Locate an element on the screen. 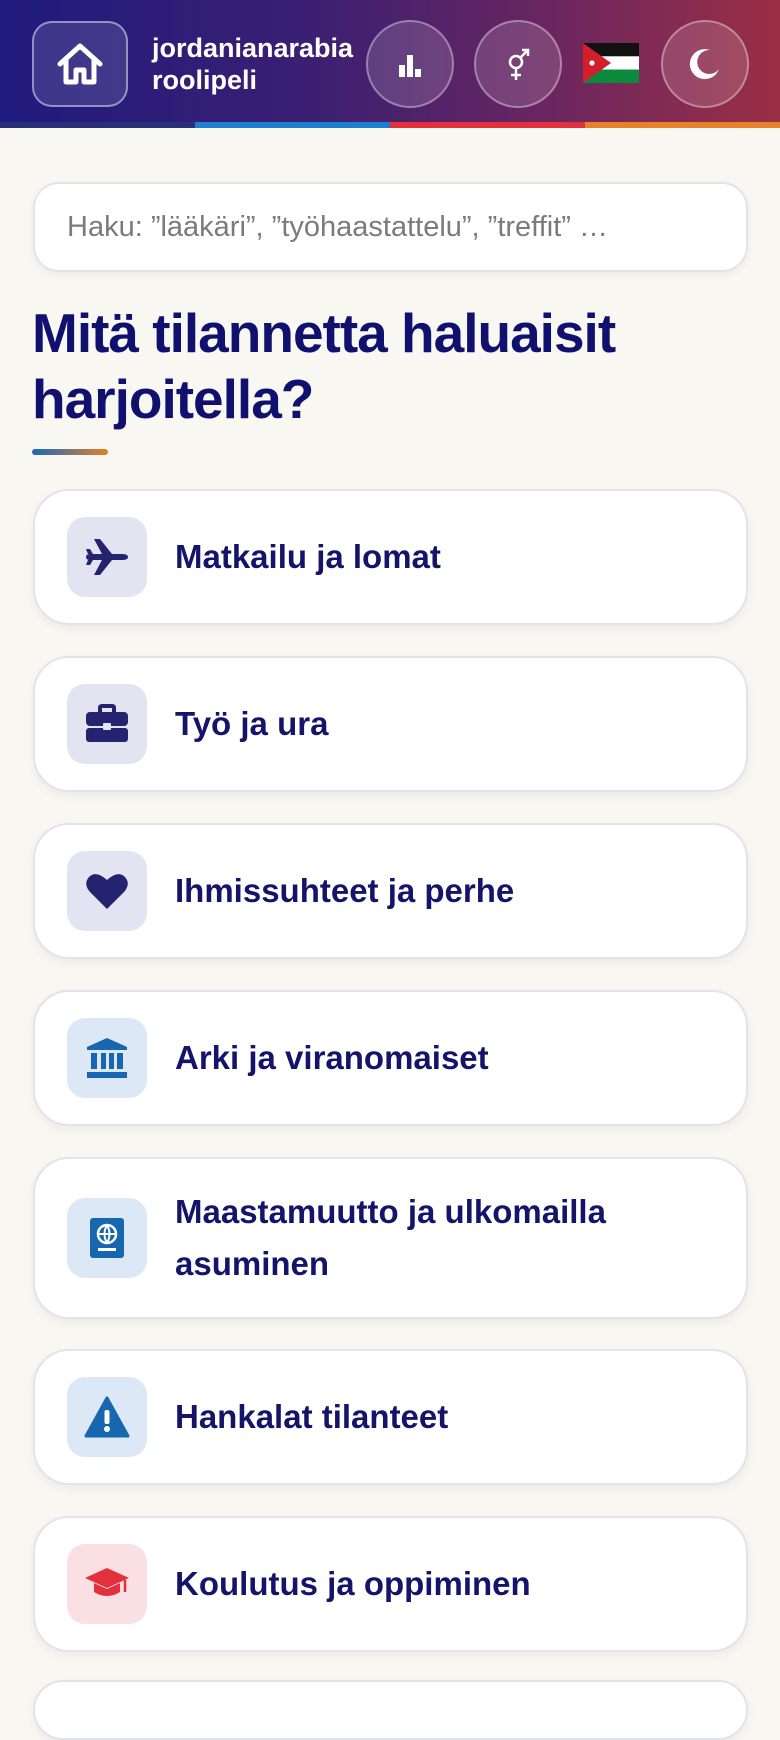 The width and height of the screenshot is (780, 1740). briefcase-icon is located at coordinates (107, 723).